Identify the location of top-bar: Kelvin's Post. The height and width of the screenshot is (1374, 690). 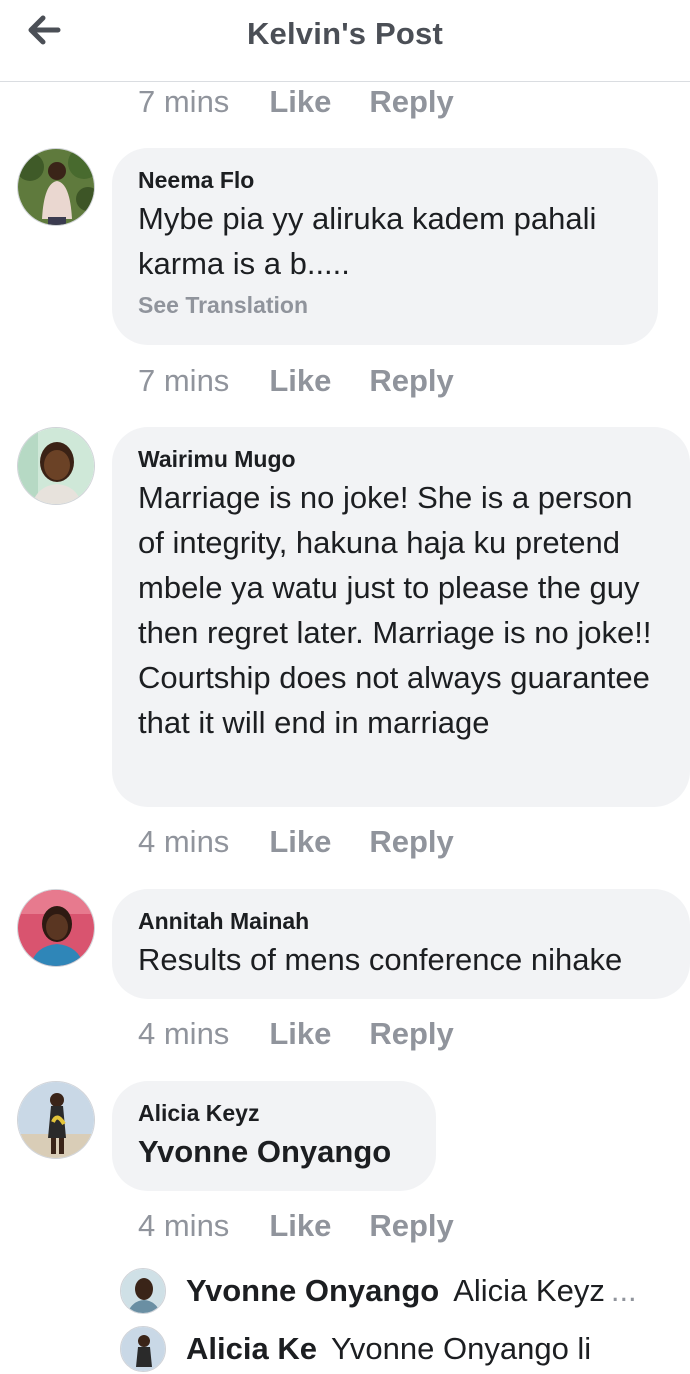
(345, 41).